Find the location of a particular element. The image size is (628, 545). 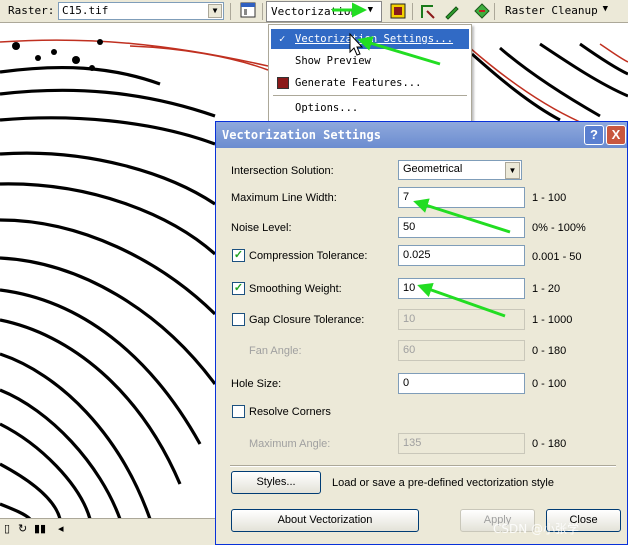

mouse-cursor-icon is located at coordinates (356, 44).